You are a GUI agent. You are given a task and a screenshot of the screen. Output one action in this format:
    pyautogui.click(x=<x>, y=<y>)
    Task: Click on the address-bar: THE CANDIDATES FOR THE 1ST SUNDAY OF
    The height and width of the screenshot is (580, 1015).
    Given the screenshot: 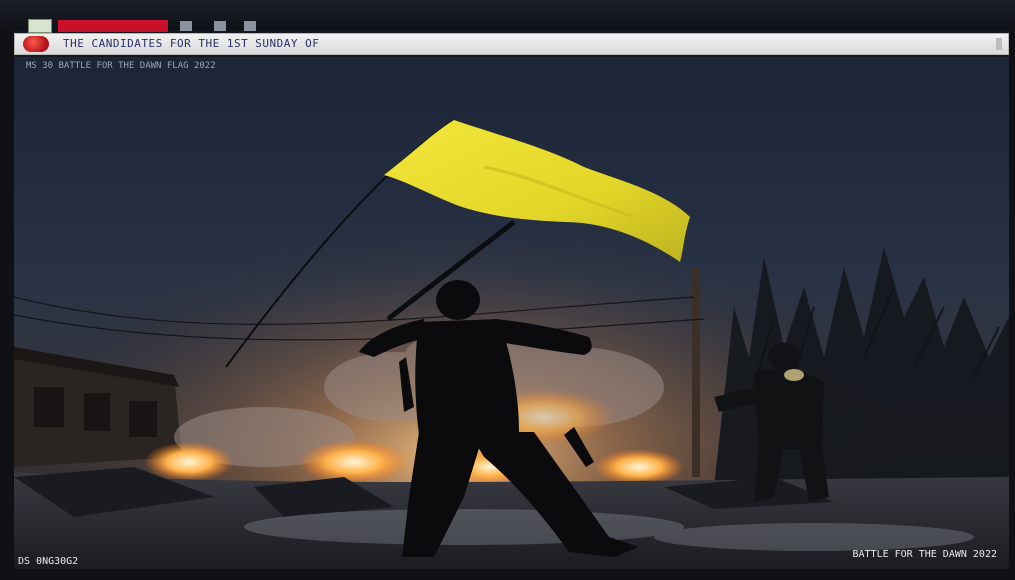 What is the action you would take?
    pyautogui.click(x=511, y=44)
    